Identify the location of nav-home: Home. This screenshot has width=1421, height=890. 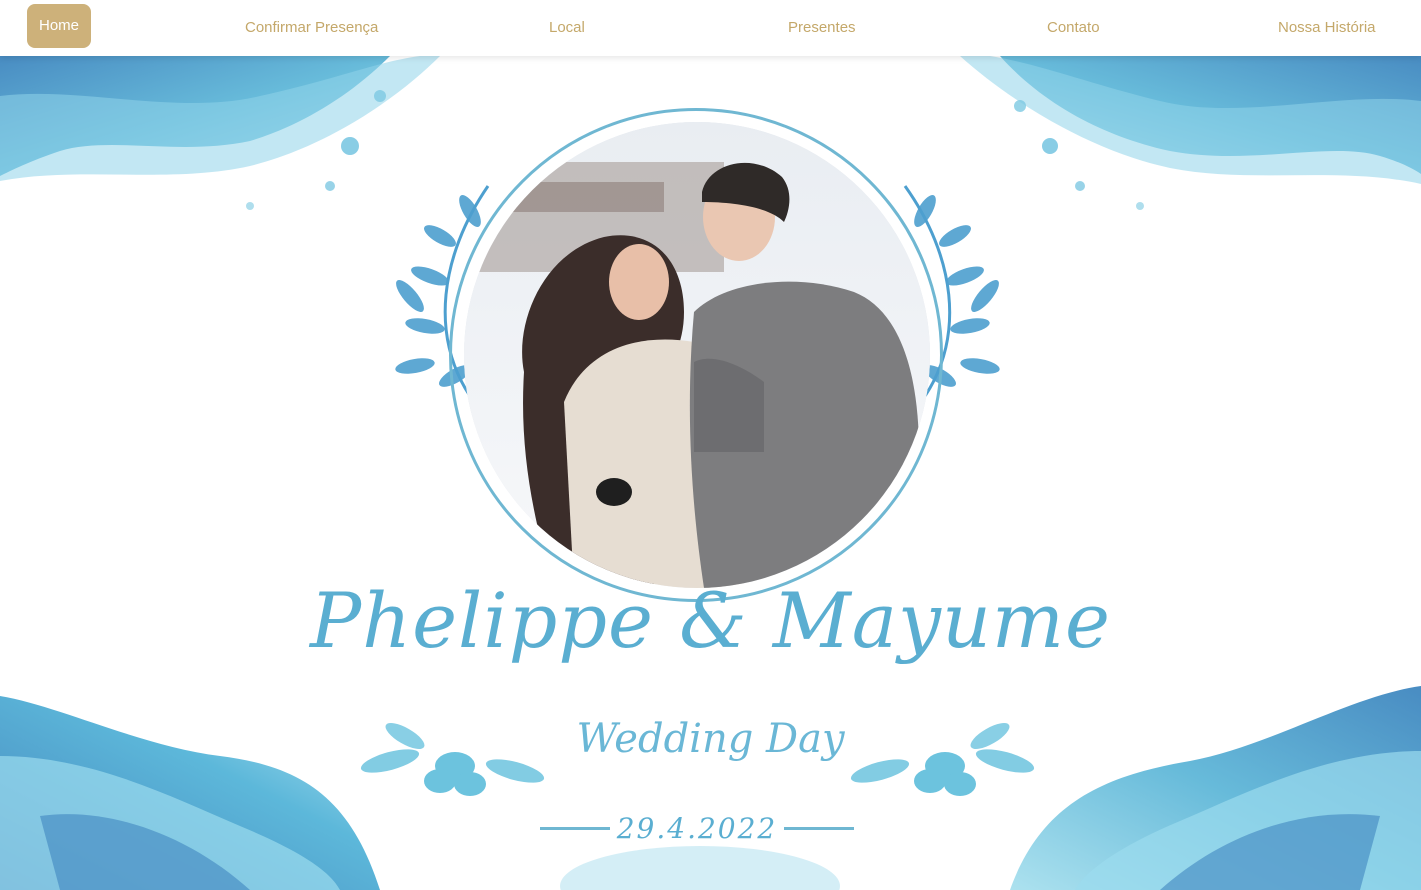
(59, 26).